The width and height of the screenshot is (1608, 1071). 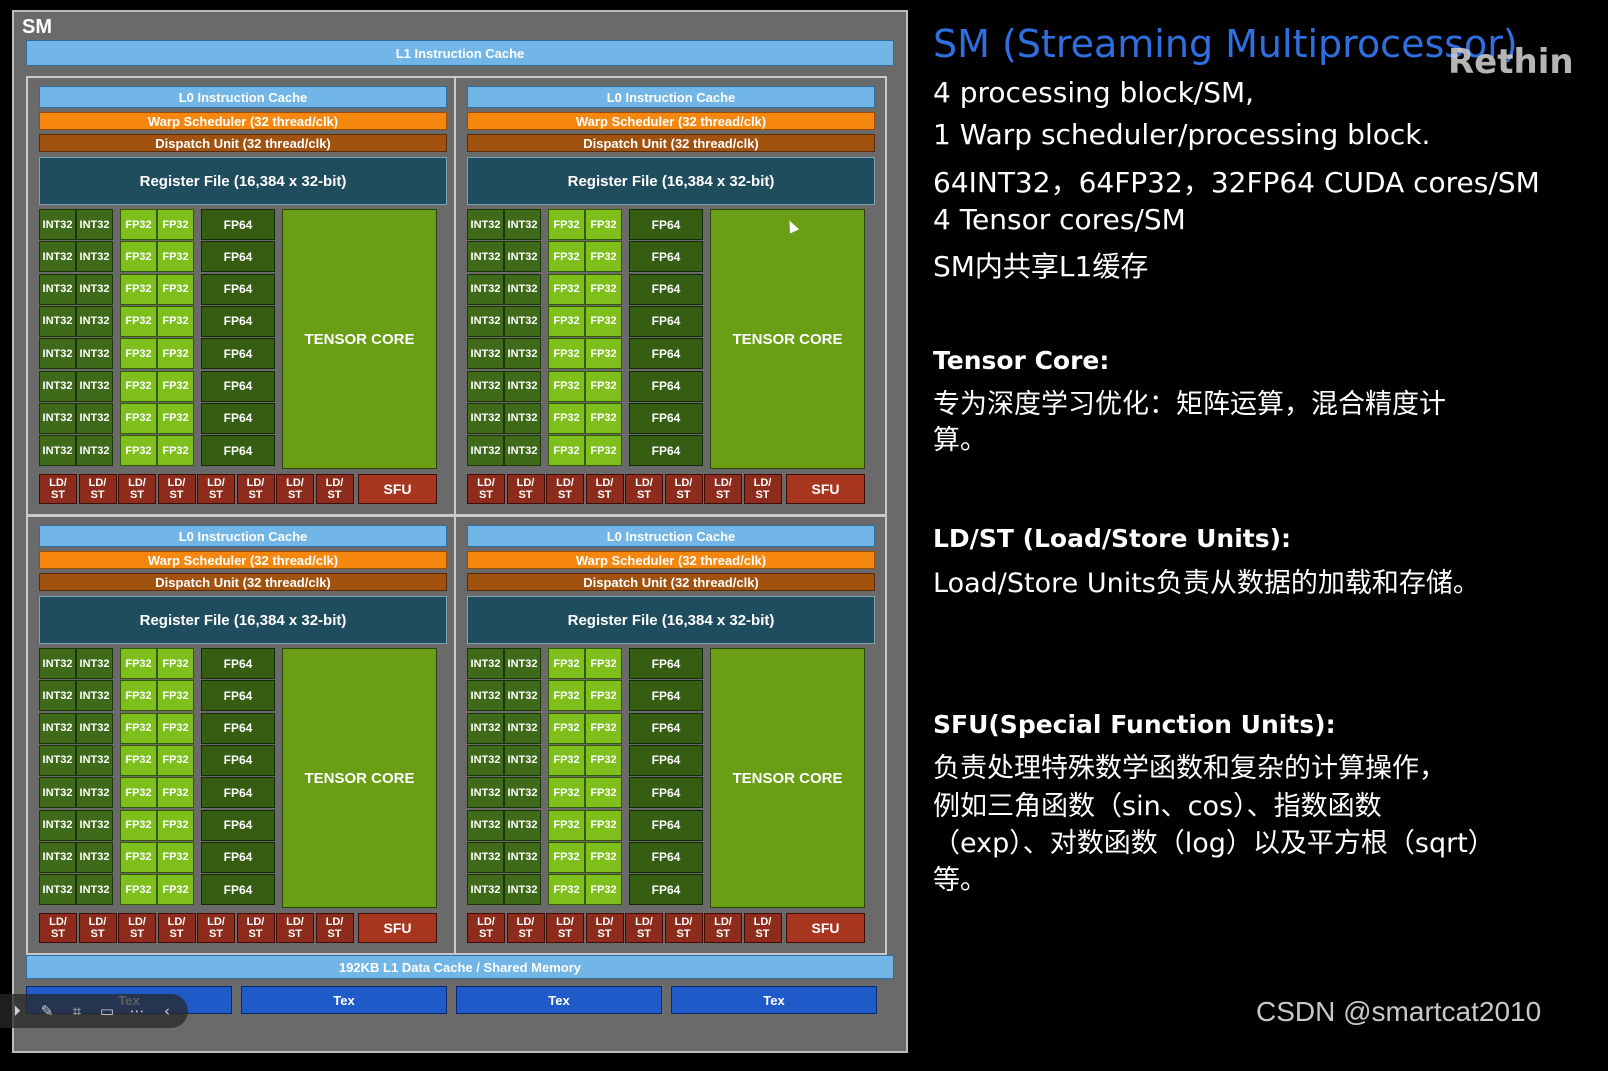 What do you see at coordinates (1206, 583) in the screenshot?
I see `ldst-body-line: Load/Store Units负责从数据的加载和存储。` at bounding box center [1206, 583].